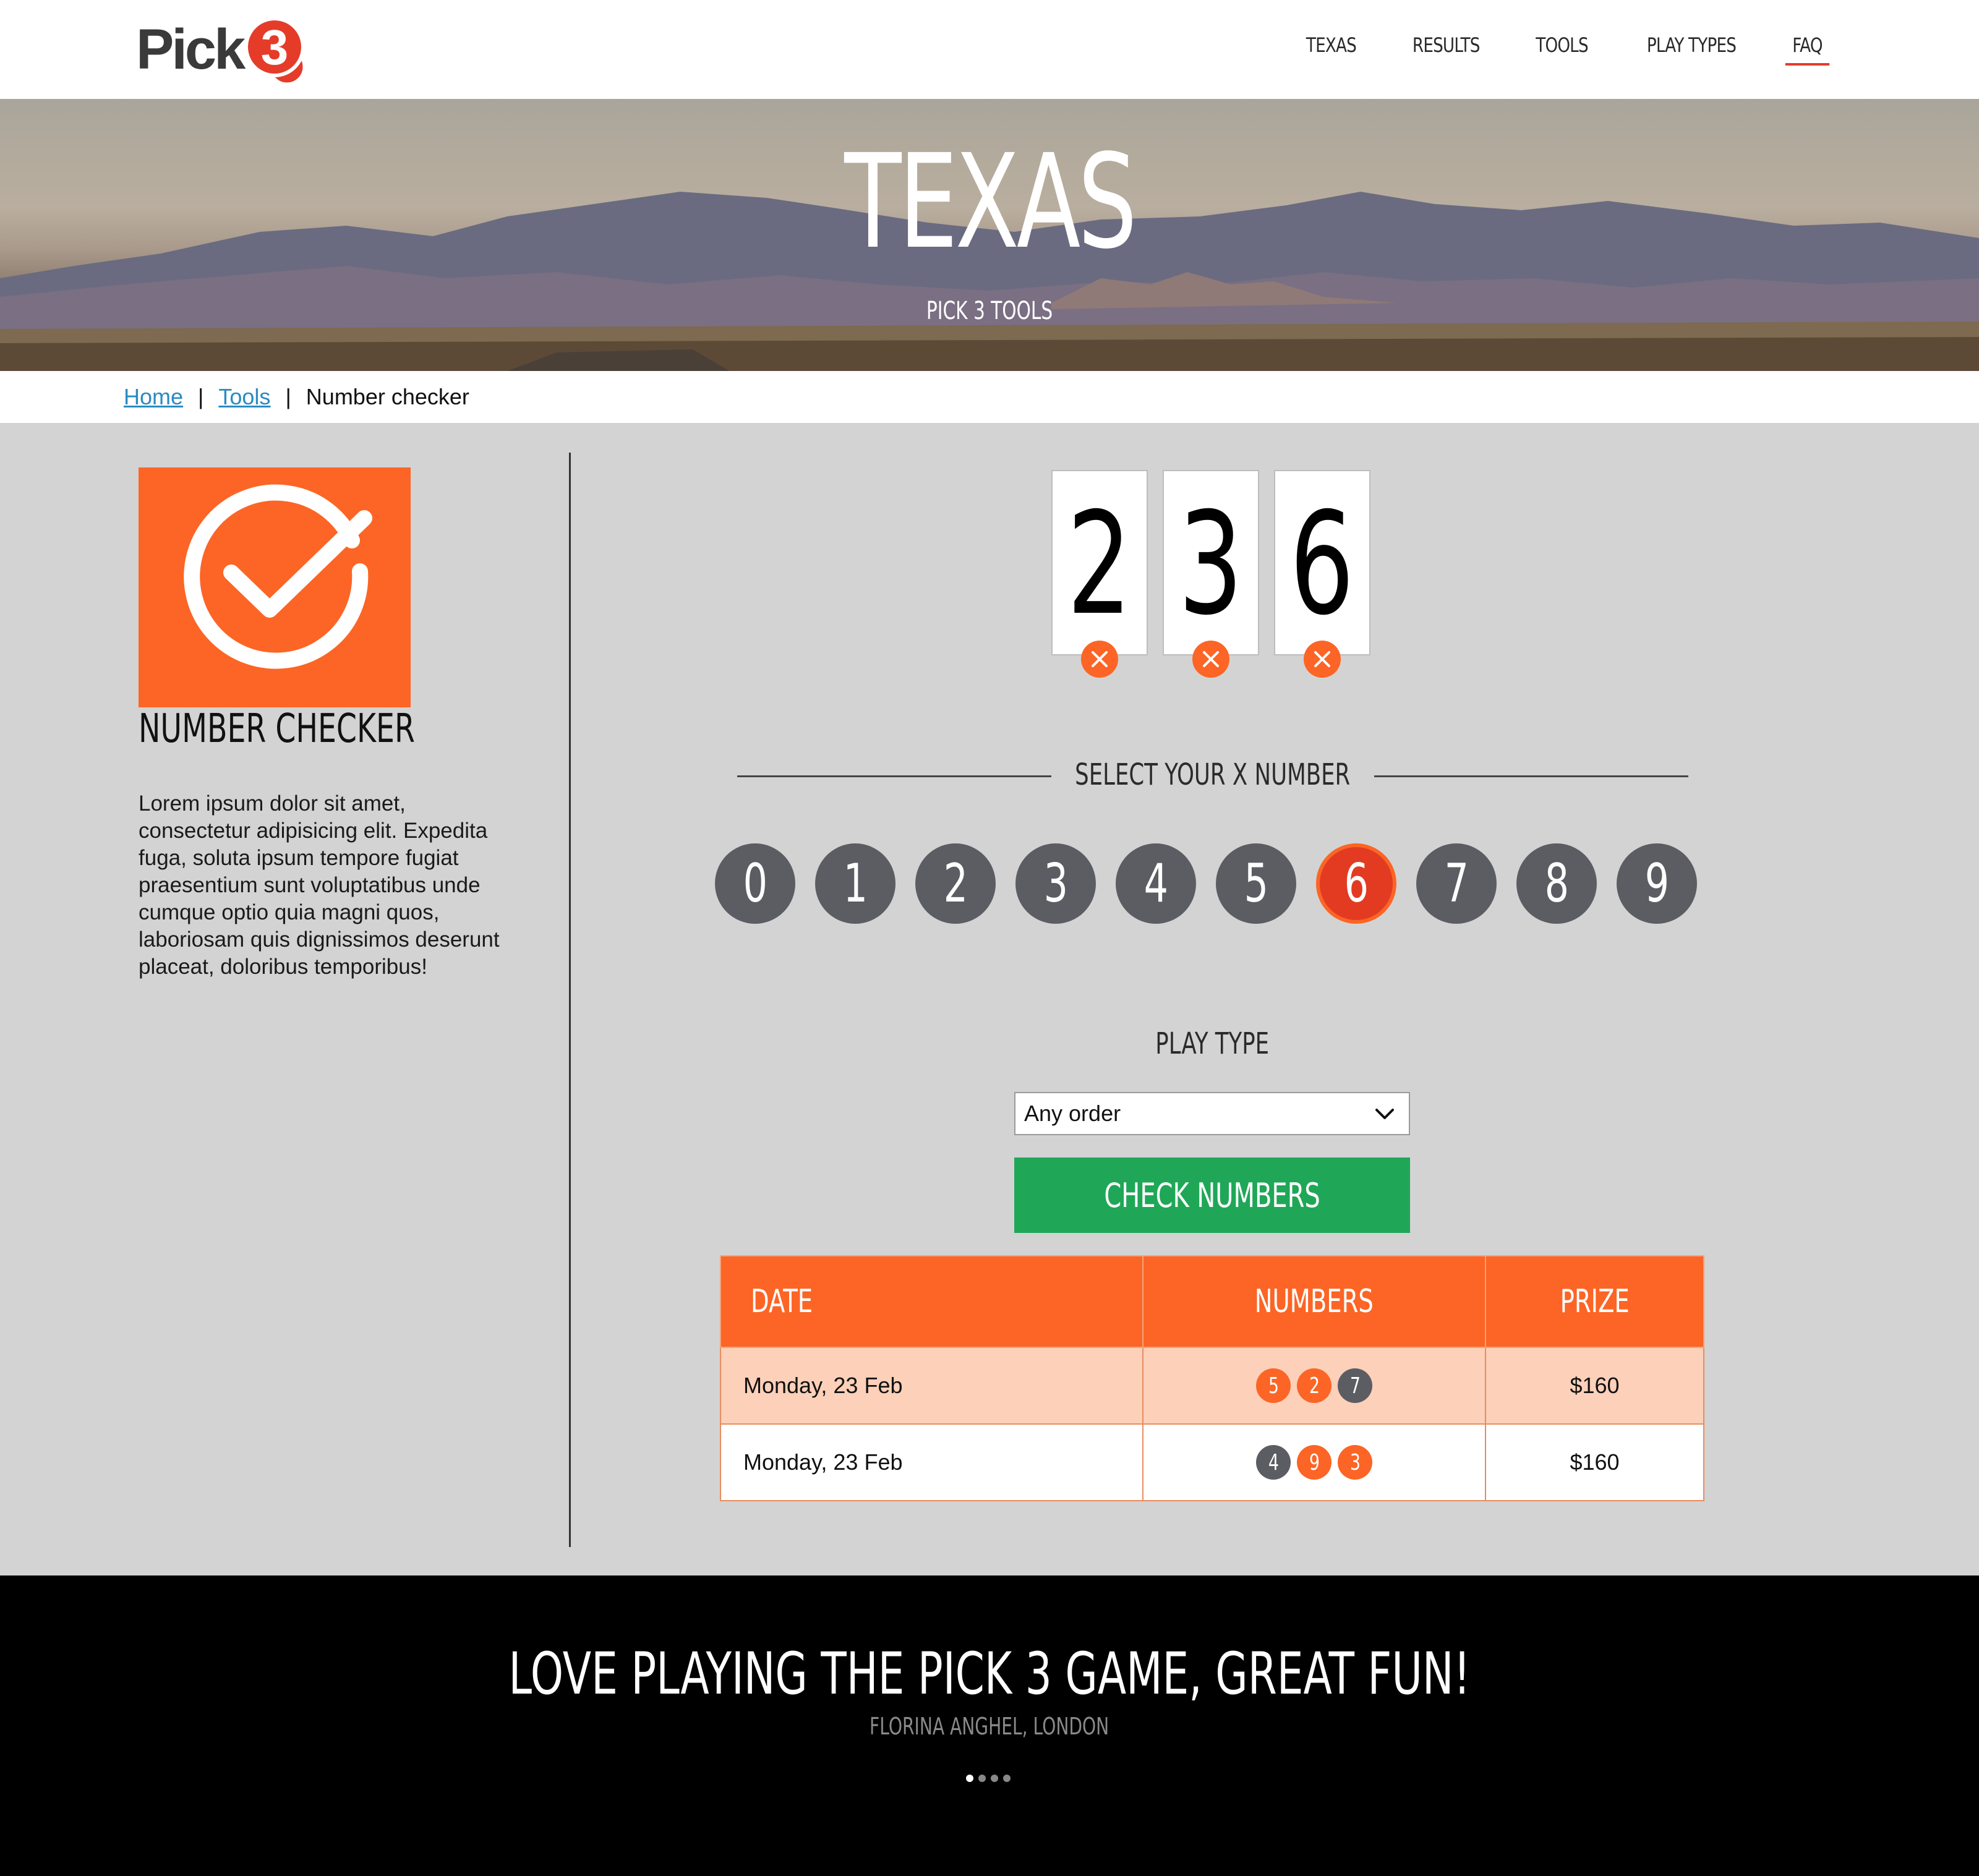 The height and width of the screenshot is (1876, 1979). What do you see at coordinates (1072, 1113) in the screenshot?
I see `play-type-value: Any order` at bounding box center [1072, 1113].